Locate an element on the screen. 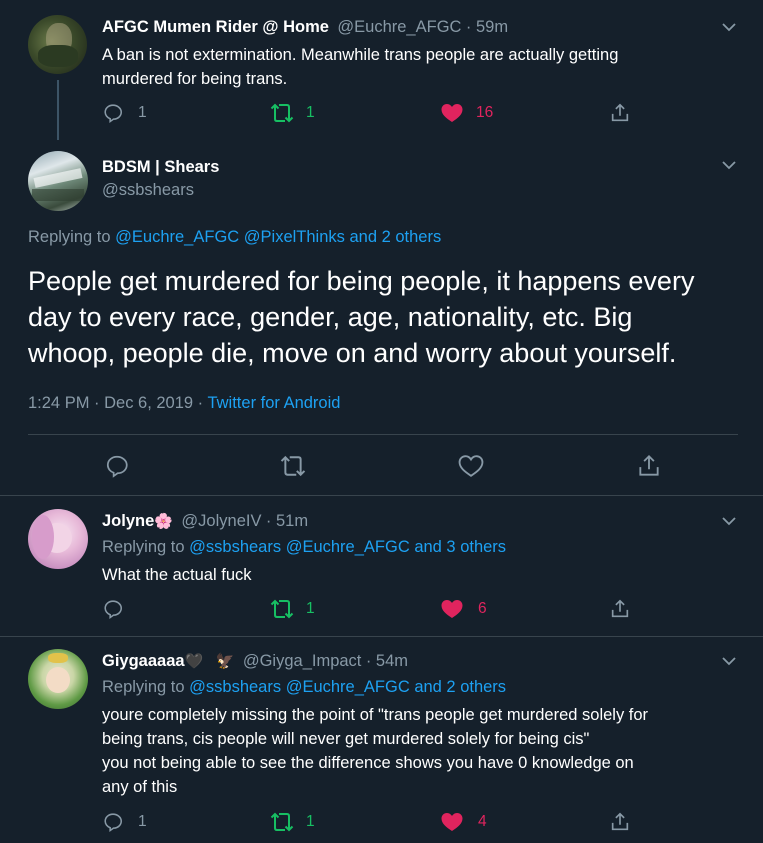 The width and height of the screenshot is (763, 843). like-button: 16 is located at coordinates (466, 113).